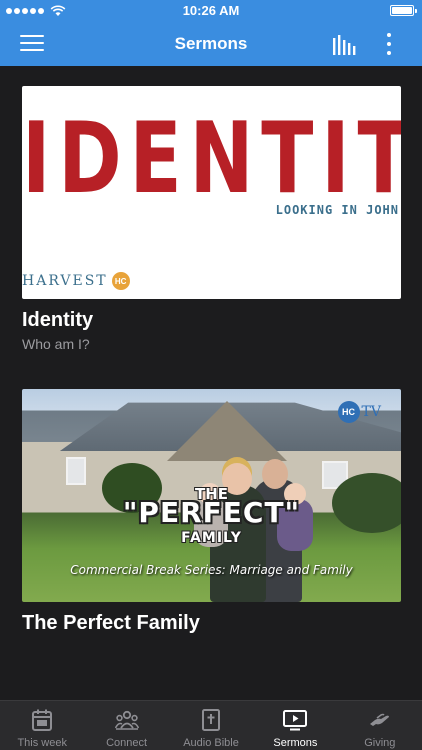 Image resolution: width=422 pixels, height=750 pixels. What do you see at coordinates (389, 44) in the screenshot?
I see `more-vertical-icon` at bounding box center [389, 44].